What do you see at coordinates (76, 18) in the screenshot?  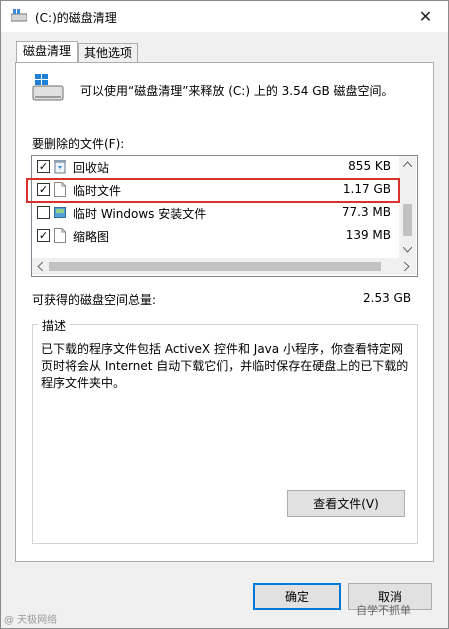 I see `window-title: (C:)的磁盘清理` at bounding box center [76, 18].